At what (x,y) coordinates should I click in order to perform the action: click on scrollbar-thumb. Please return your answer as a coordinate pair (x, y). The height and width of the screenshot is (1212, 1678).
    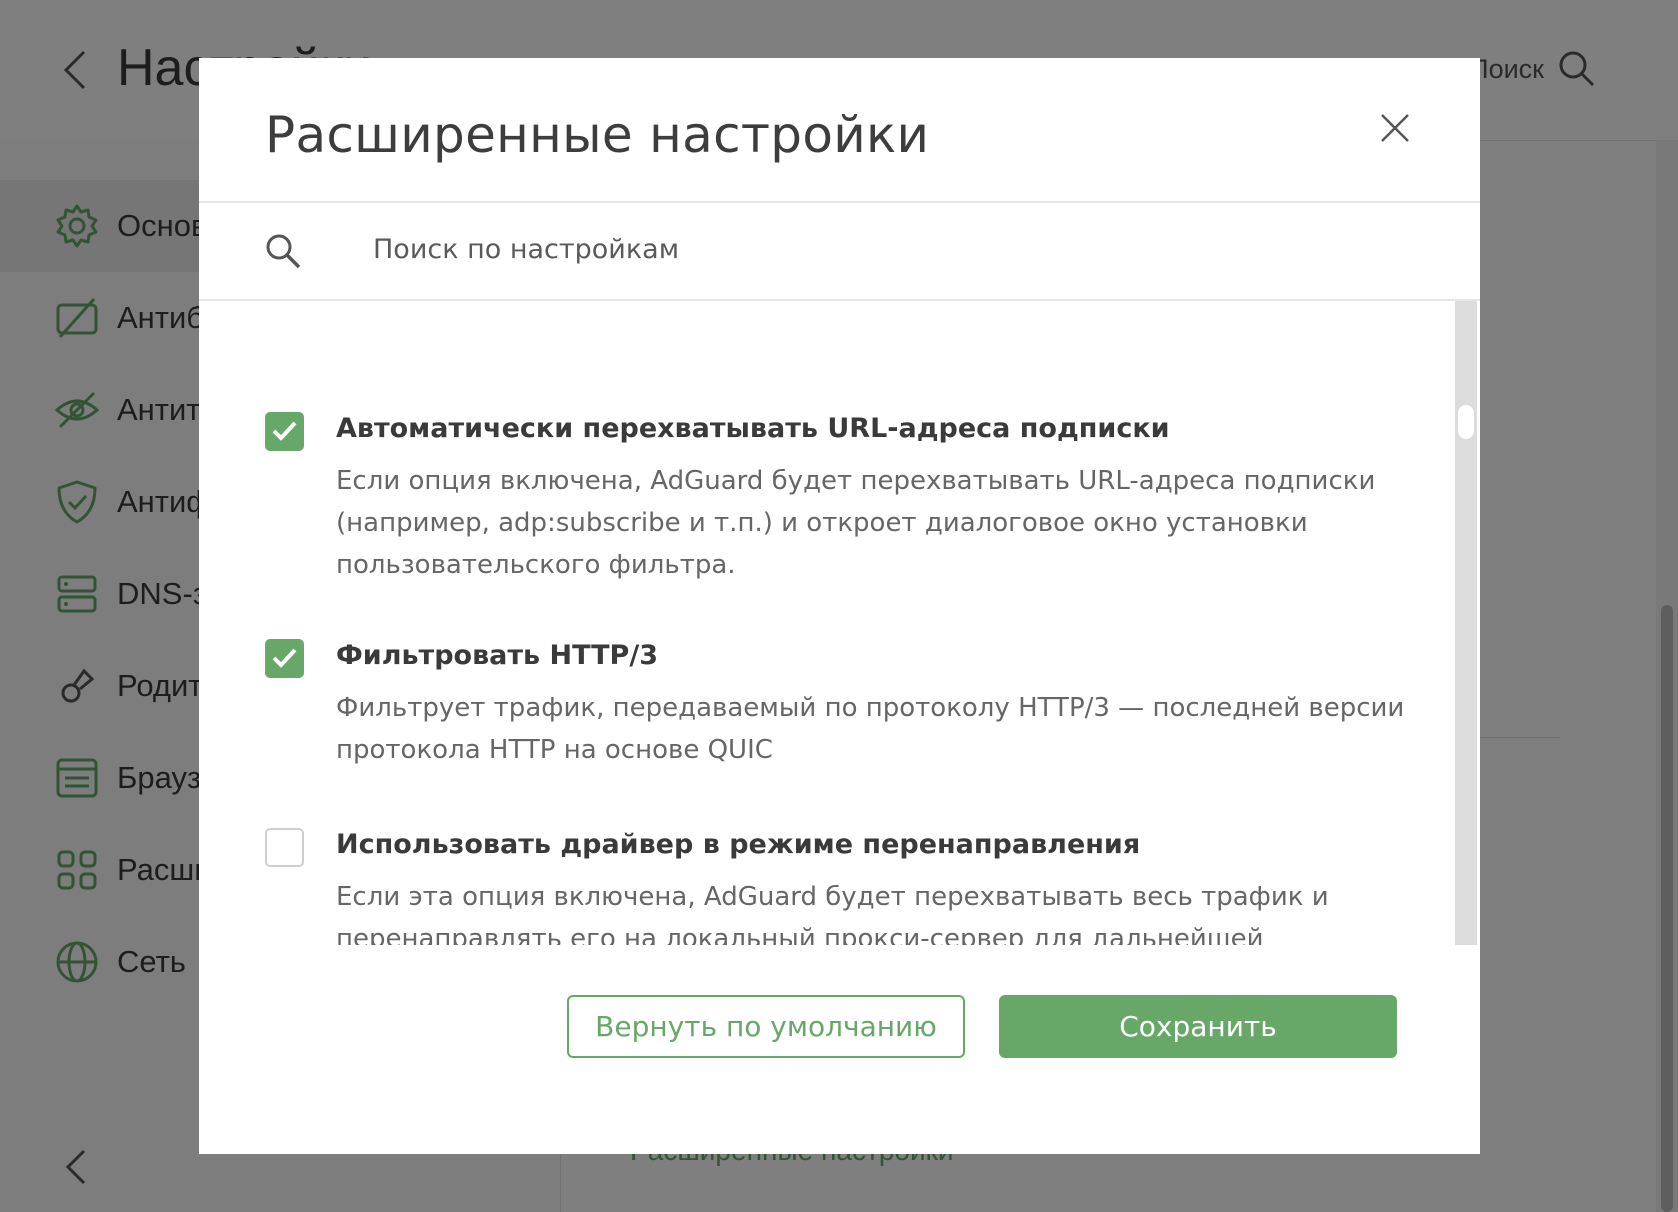
    Looking at the image, I should click on (1466, 422).